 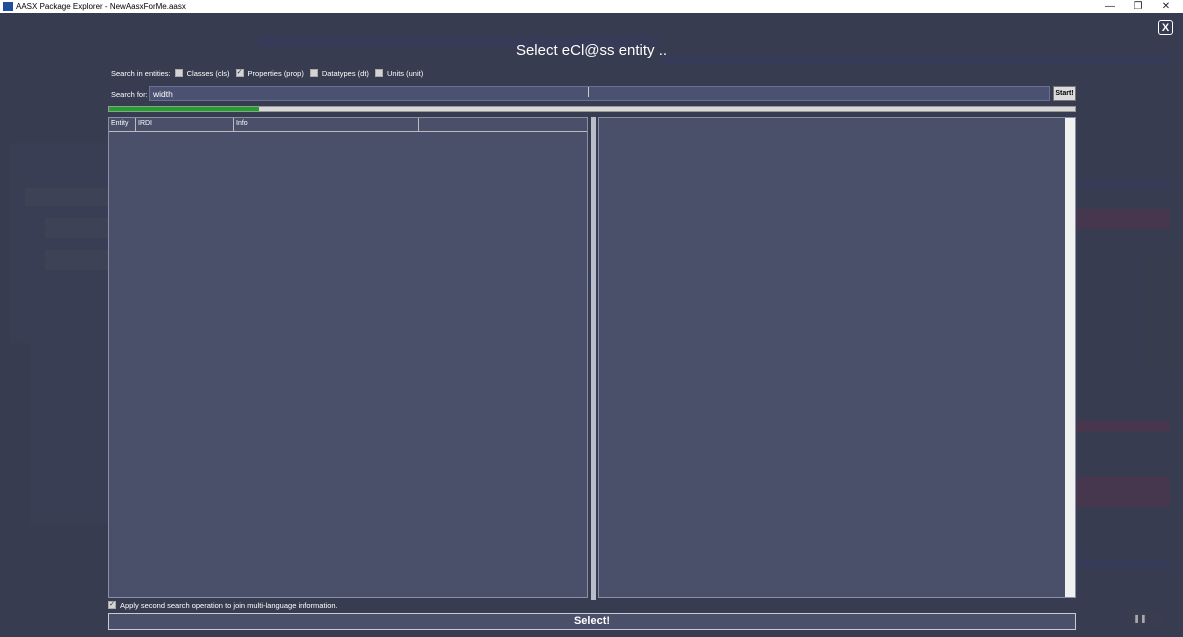 I want to click on corner-controls: ❚❚, so click(x=1149, y=619).